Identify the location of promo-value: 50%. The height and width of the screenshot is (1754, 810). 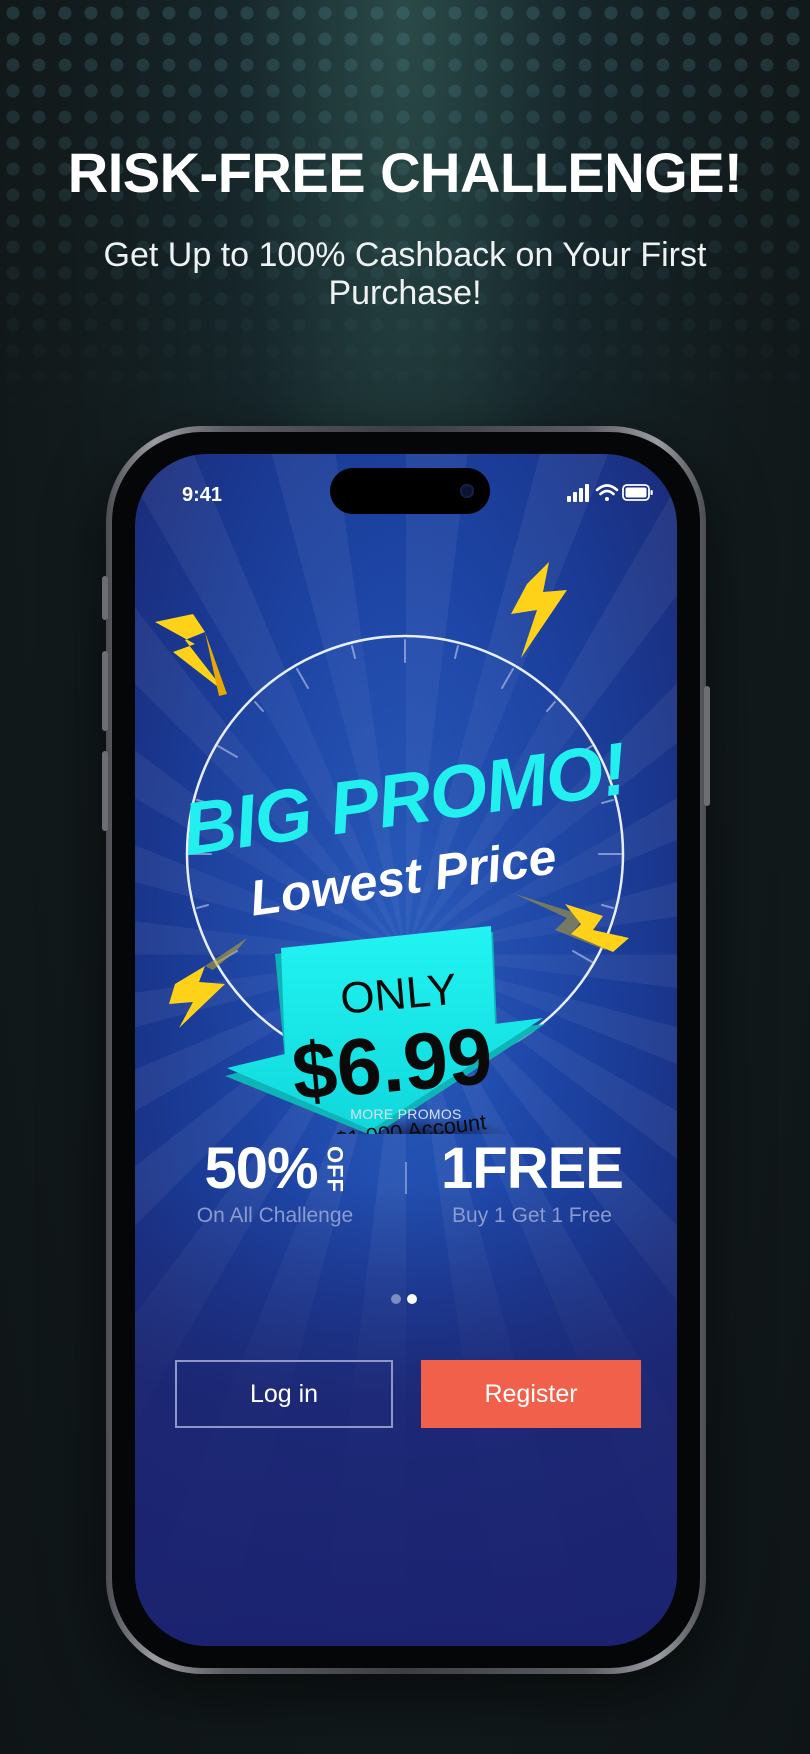
(261, 1168).